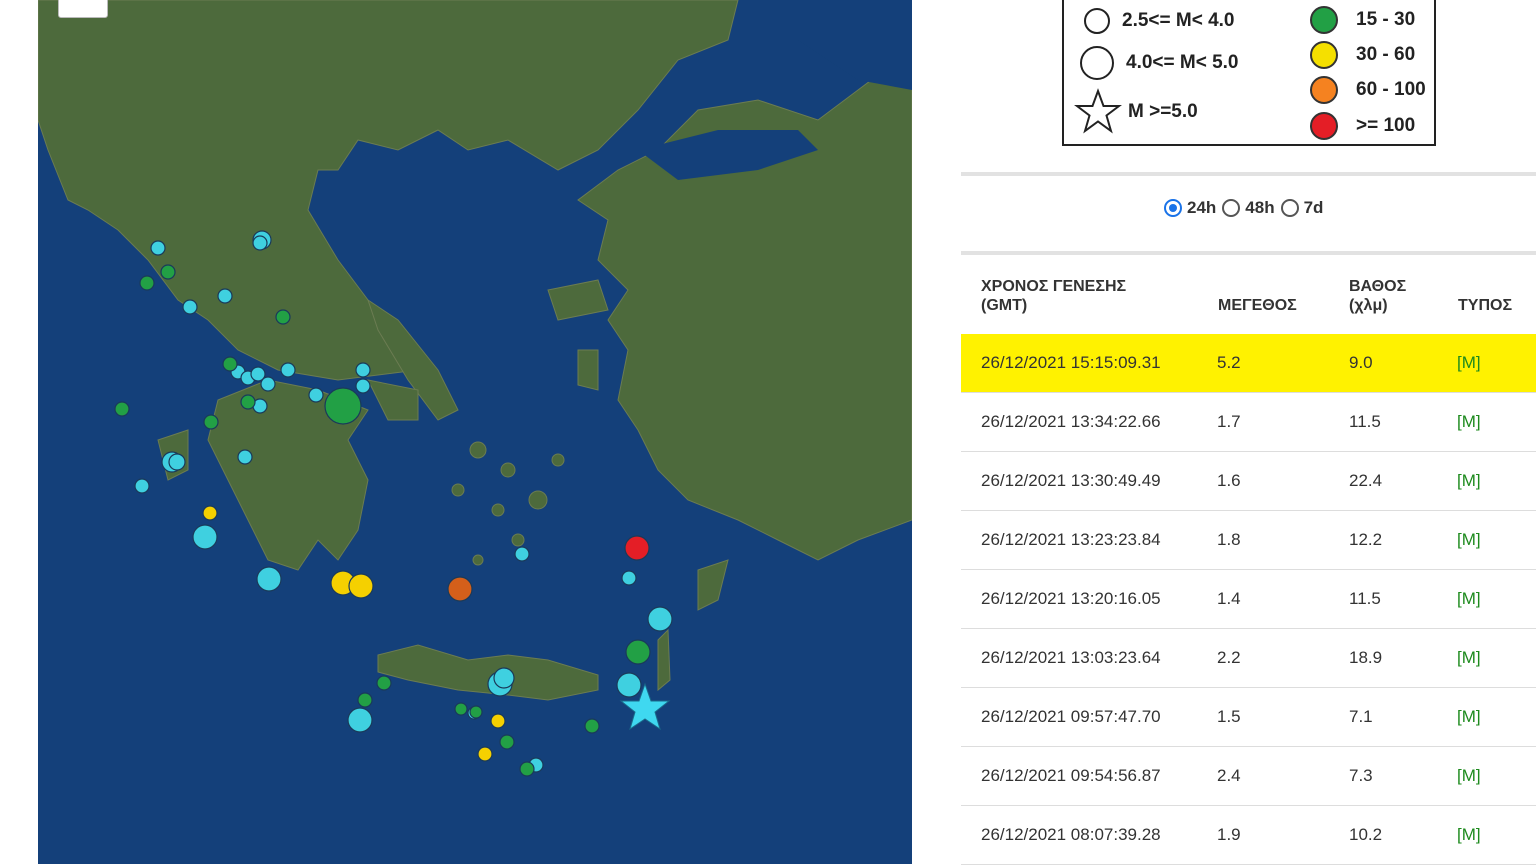 This screenshot has height=865, width=1536. Describe the element at coordinates (83, 9) in the screenshot. I see `map-control-button` at that location.